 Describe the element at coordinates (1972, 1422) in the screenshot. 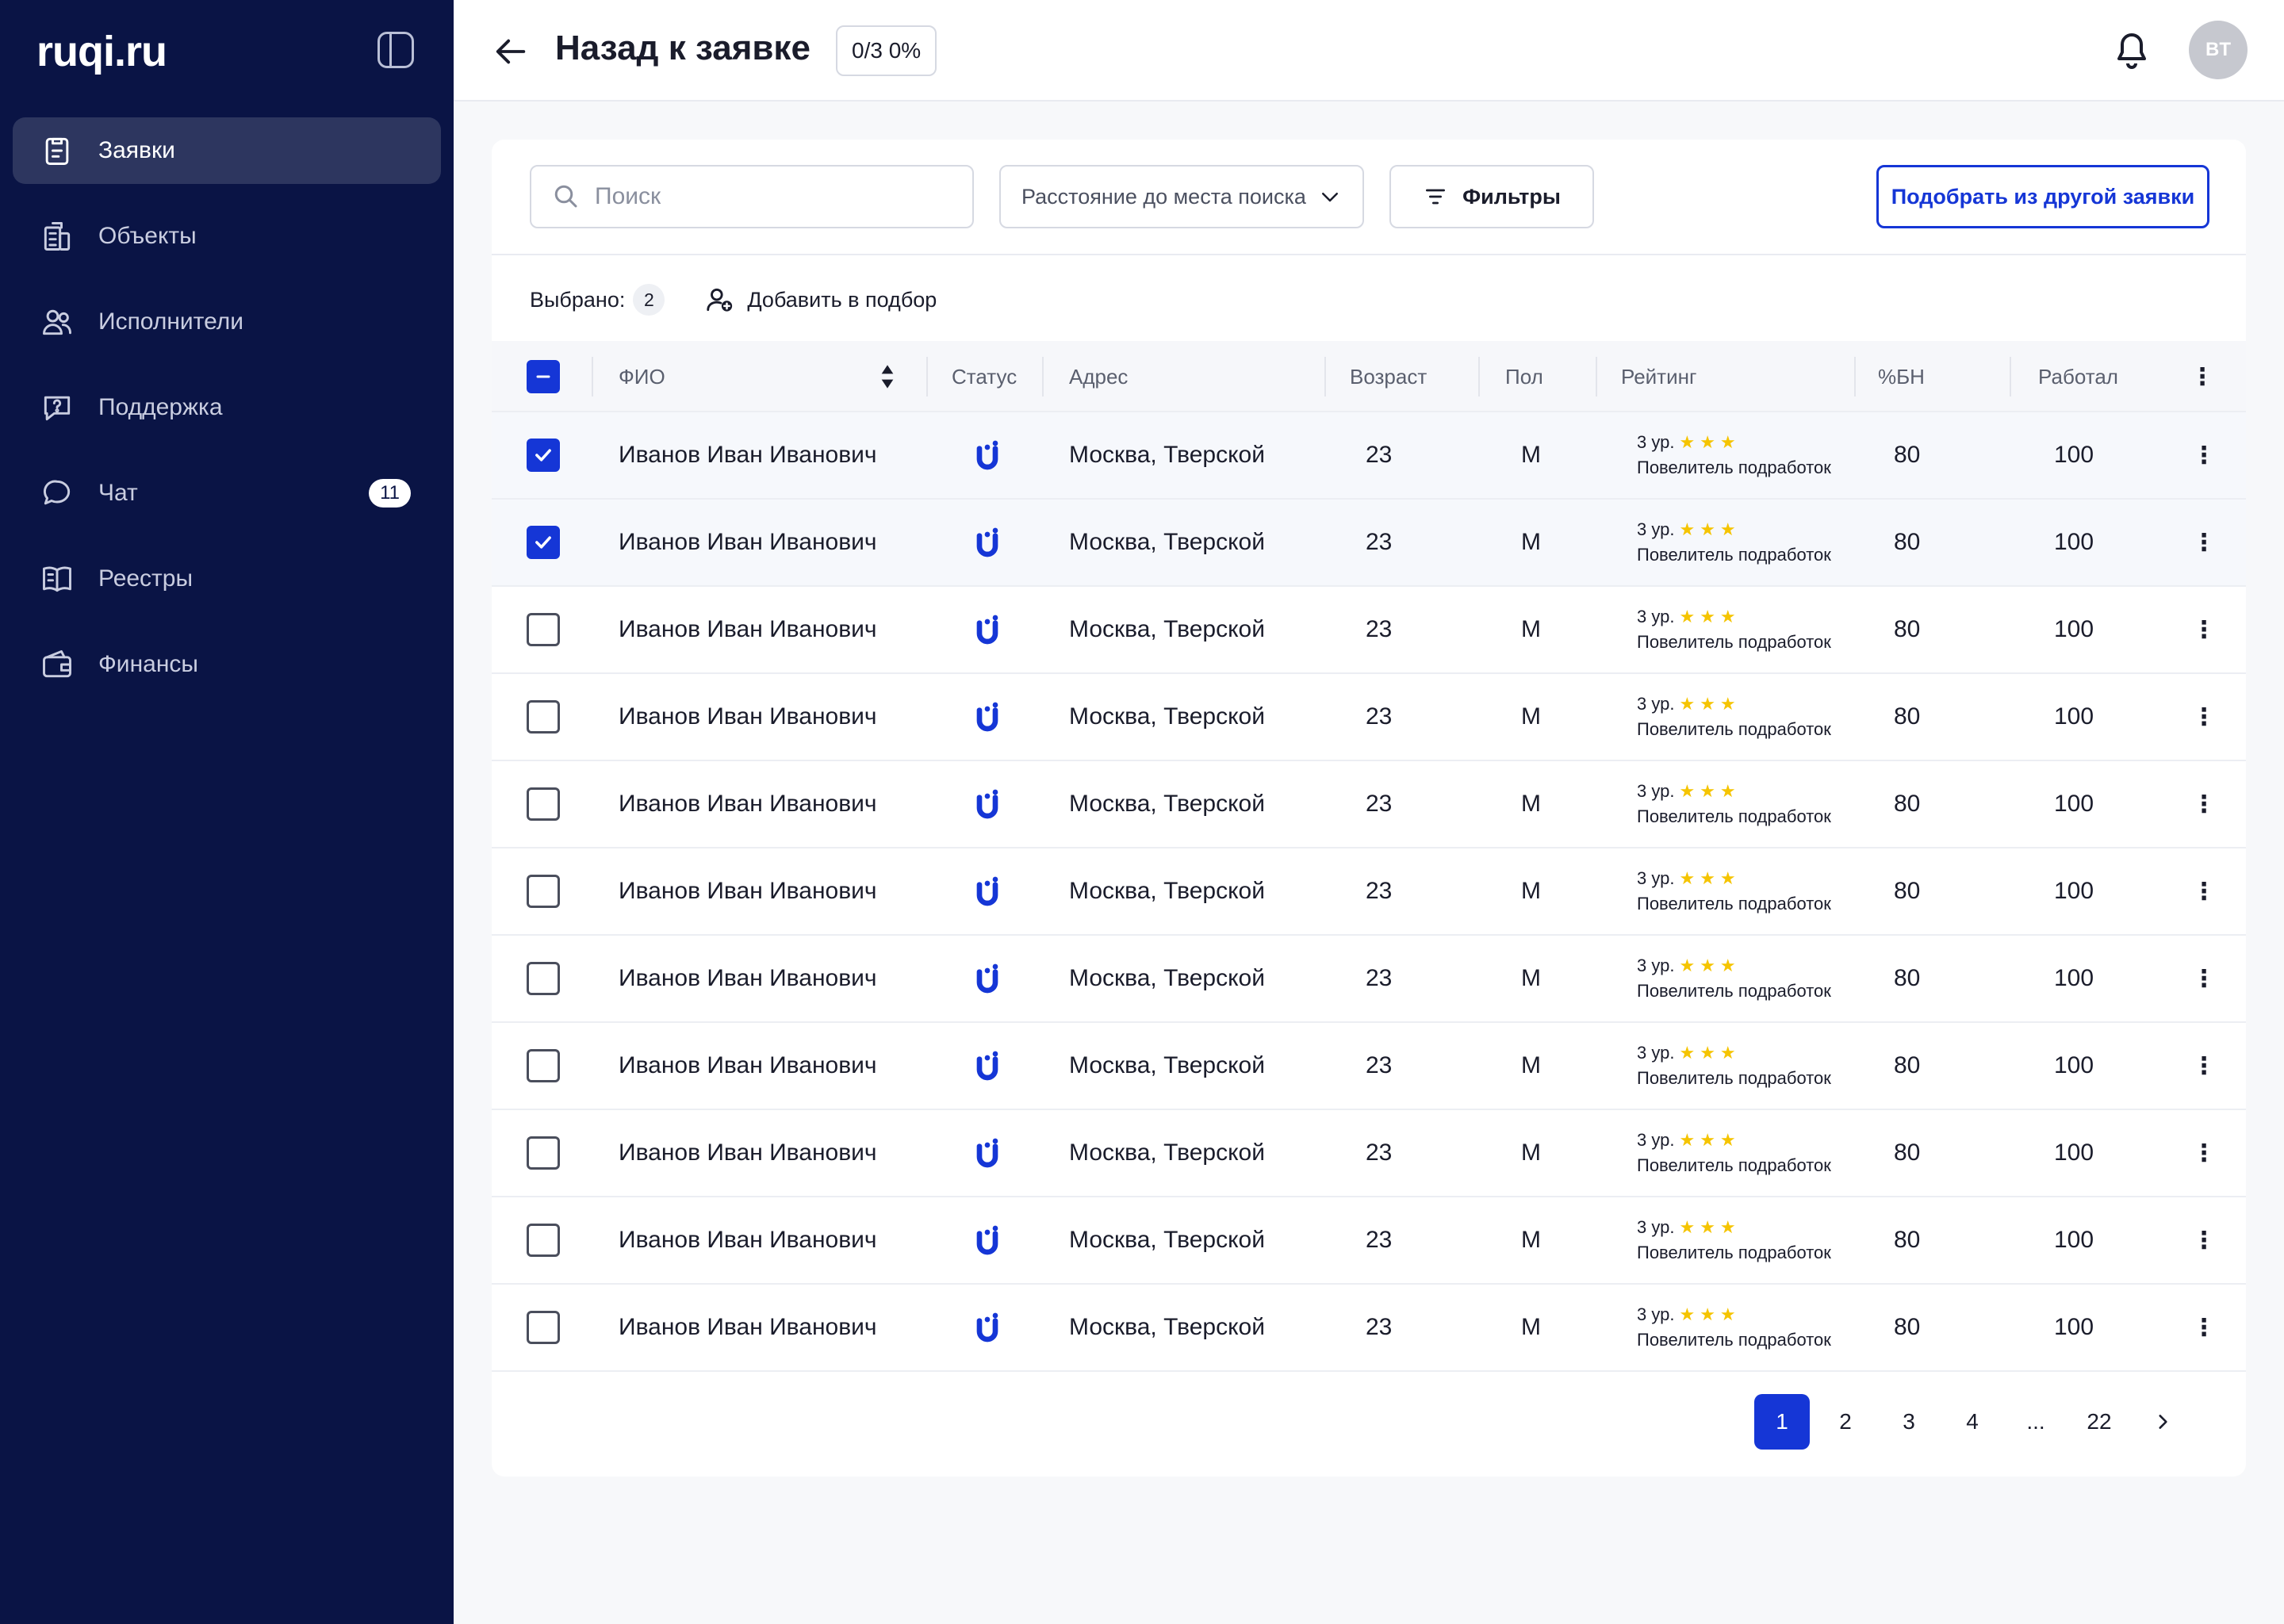

I see `page-button: 4` at that location.